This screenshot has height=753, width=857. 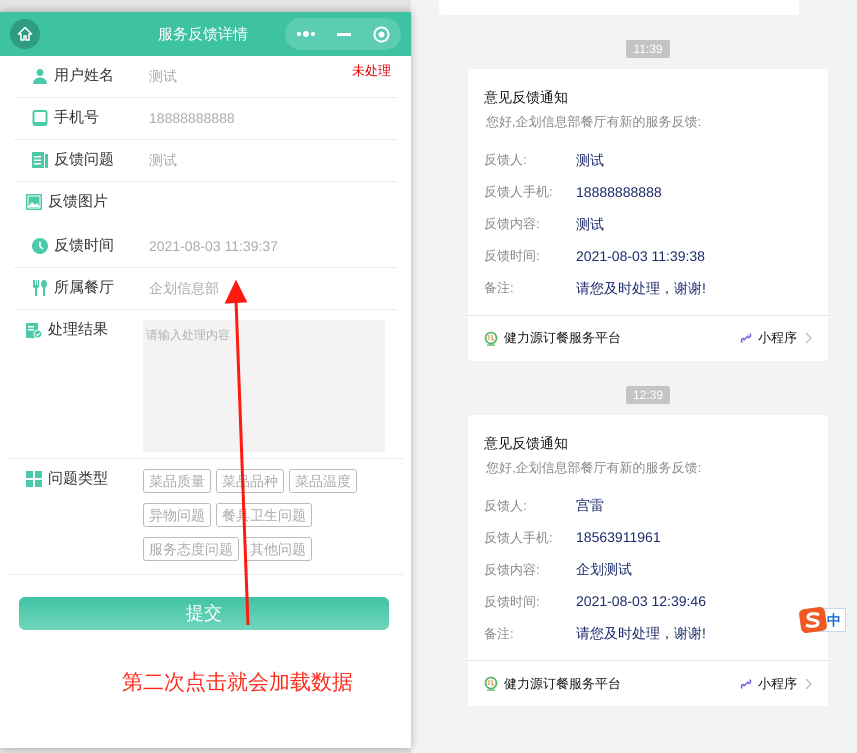 What do you see at coordinates (78, 202) in the screenshot?
I see `field-label: 反馈图片` at bounding box center [78, 202].